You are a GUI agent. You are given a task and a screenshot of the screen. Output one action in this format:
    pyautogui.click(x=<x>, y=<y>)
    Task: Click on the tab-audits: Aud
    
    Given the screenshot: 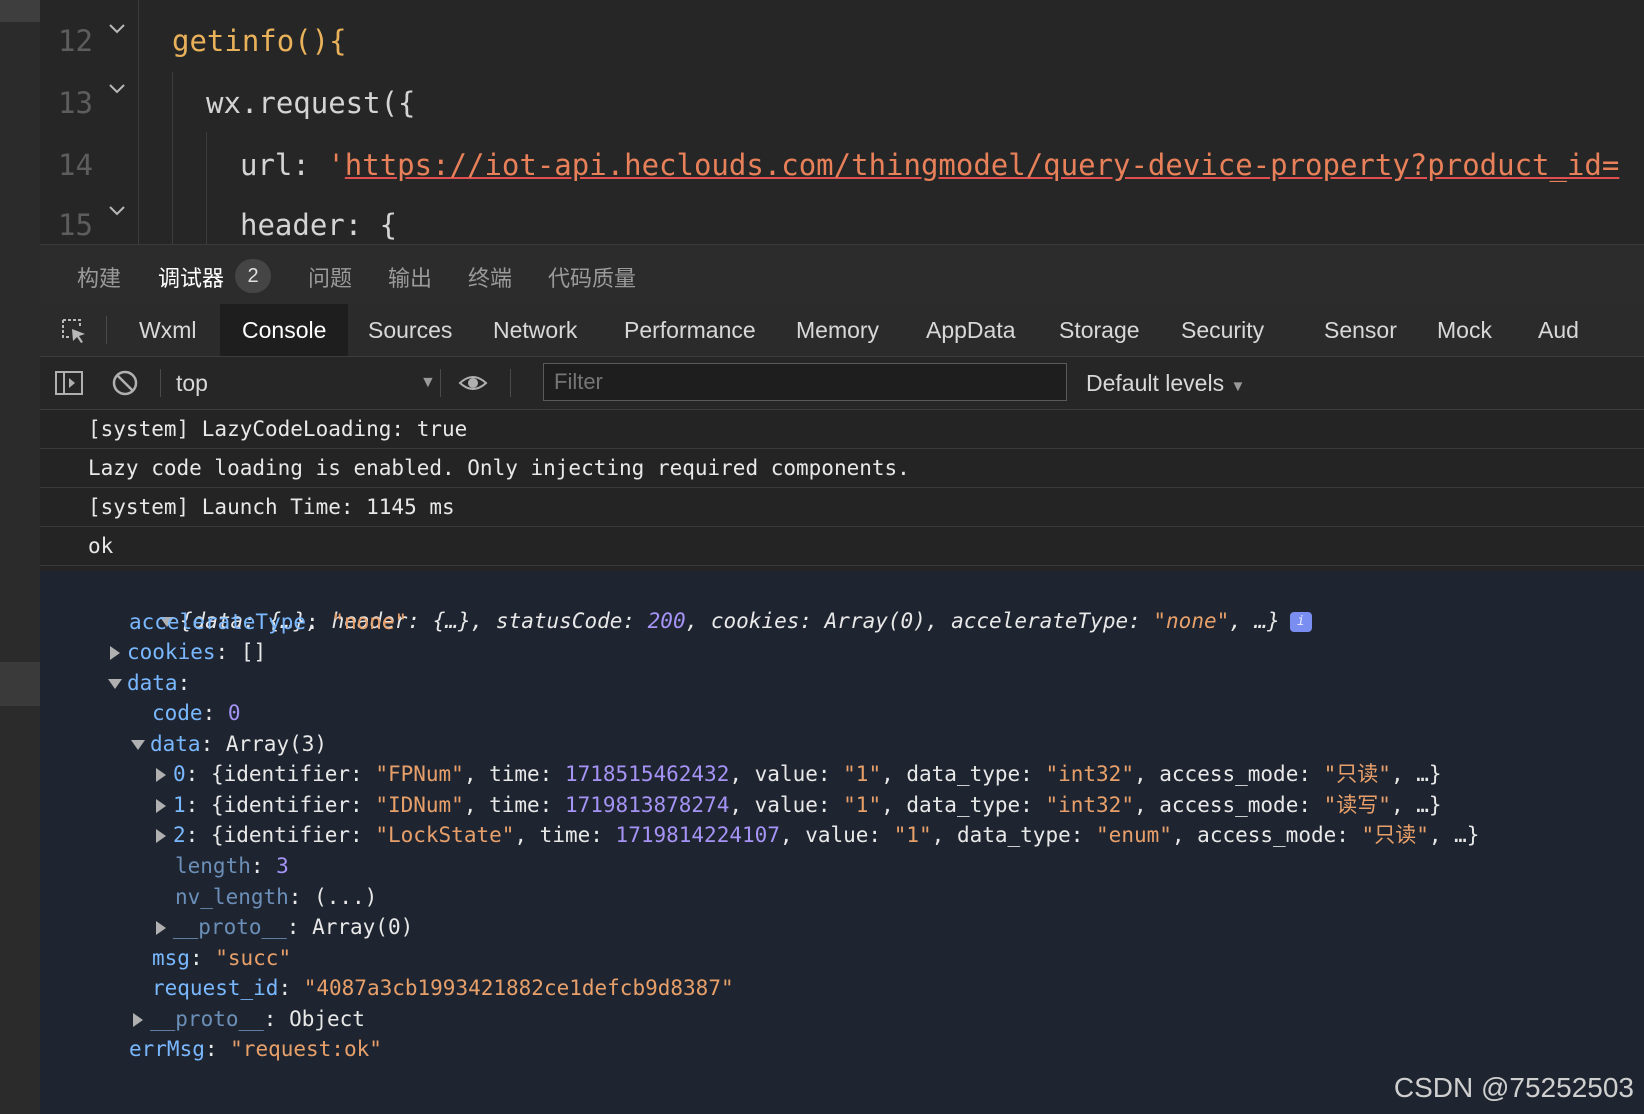 What is the action you would take?
    pyautogui.click(x=1558, y=330)
    